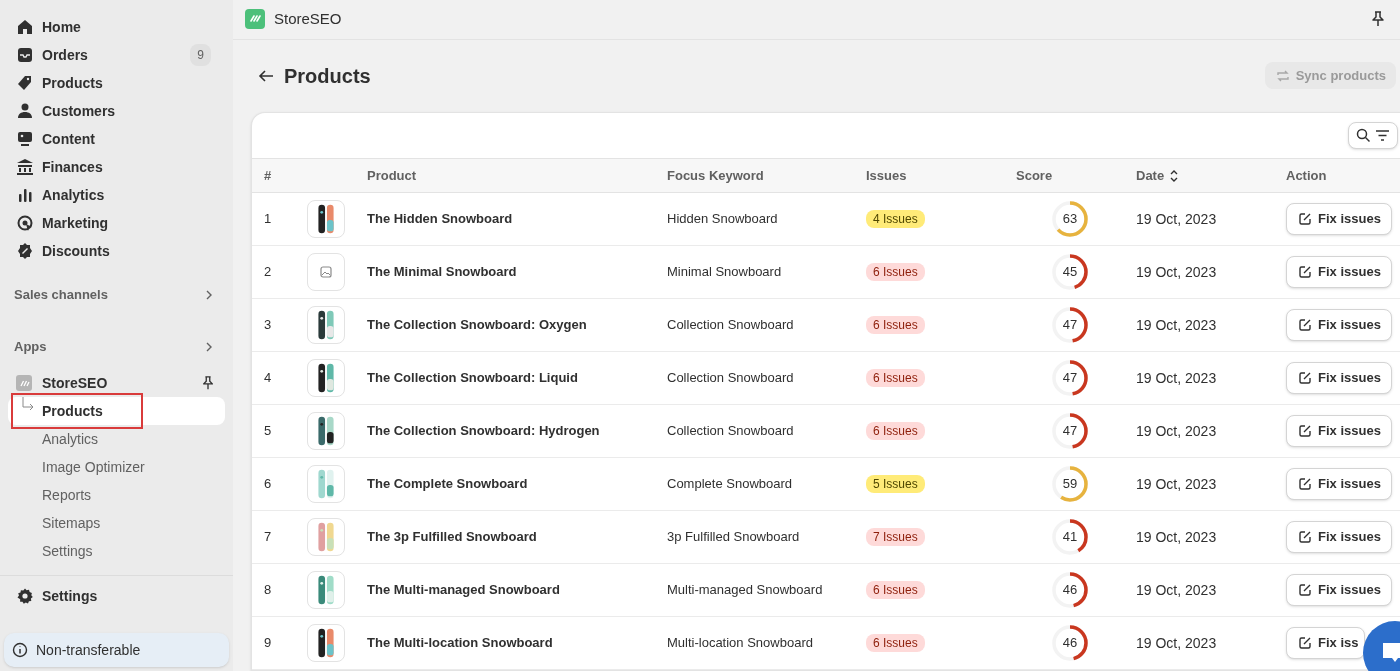  Describe the element at coordinates (1326, 643) in the screenshot. I see `fix-issues-button: Fix iss` at that location.